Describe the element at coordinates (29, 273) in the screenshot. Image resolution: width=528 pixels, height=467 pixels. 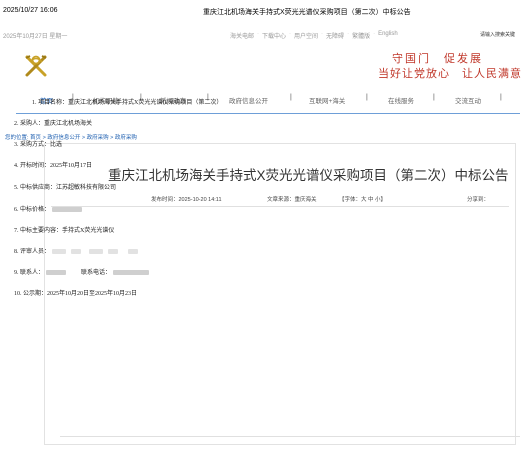
I see `contact-label: 9. 联系人：` at that location.